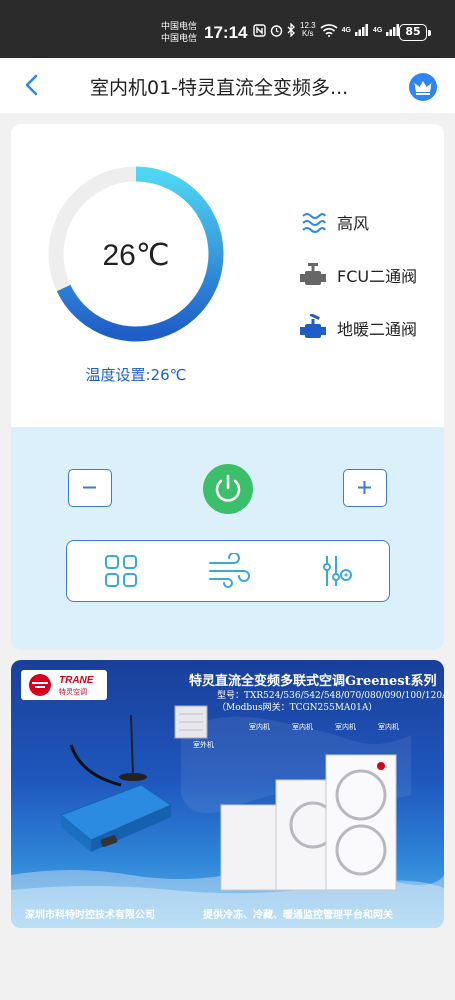 Image resolution: width=455 pixels, height=1000 pixels. I want to click on outdoor-unit-illustration, so click(191, 722).